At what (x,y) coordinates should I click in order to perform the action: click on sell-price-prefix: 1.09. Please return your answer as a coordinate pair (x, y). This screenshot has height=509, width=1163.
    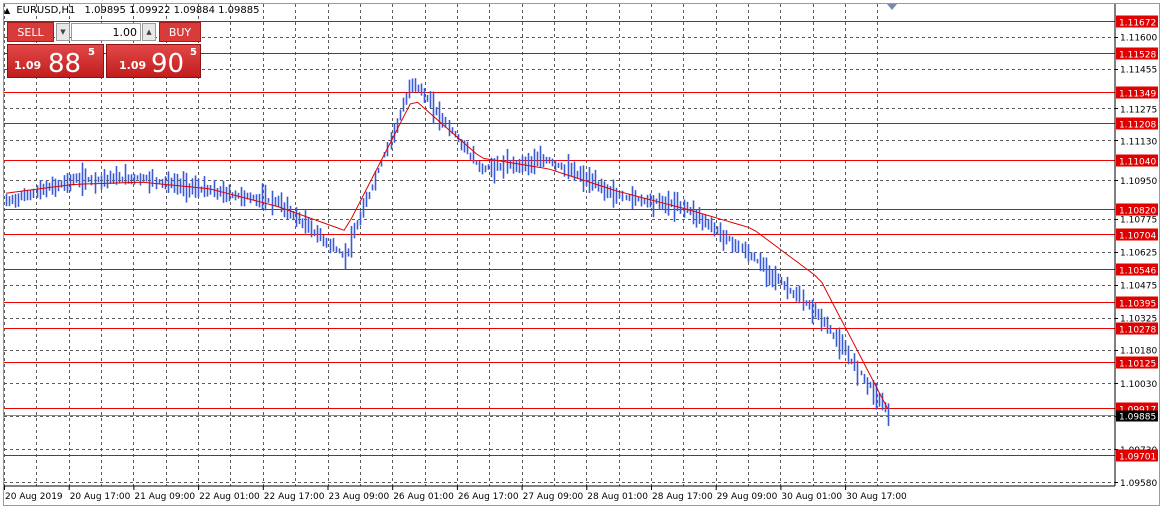
    Looking at the image, I should click on (28, 65).